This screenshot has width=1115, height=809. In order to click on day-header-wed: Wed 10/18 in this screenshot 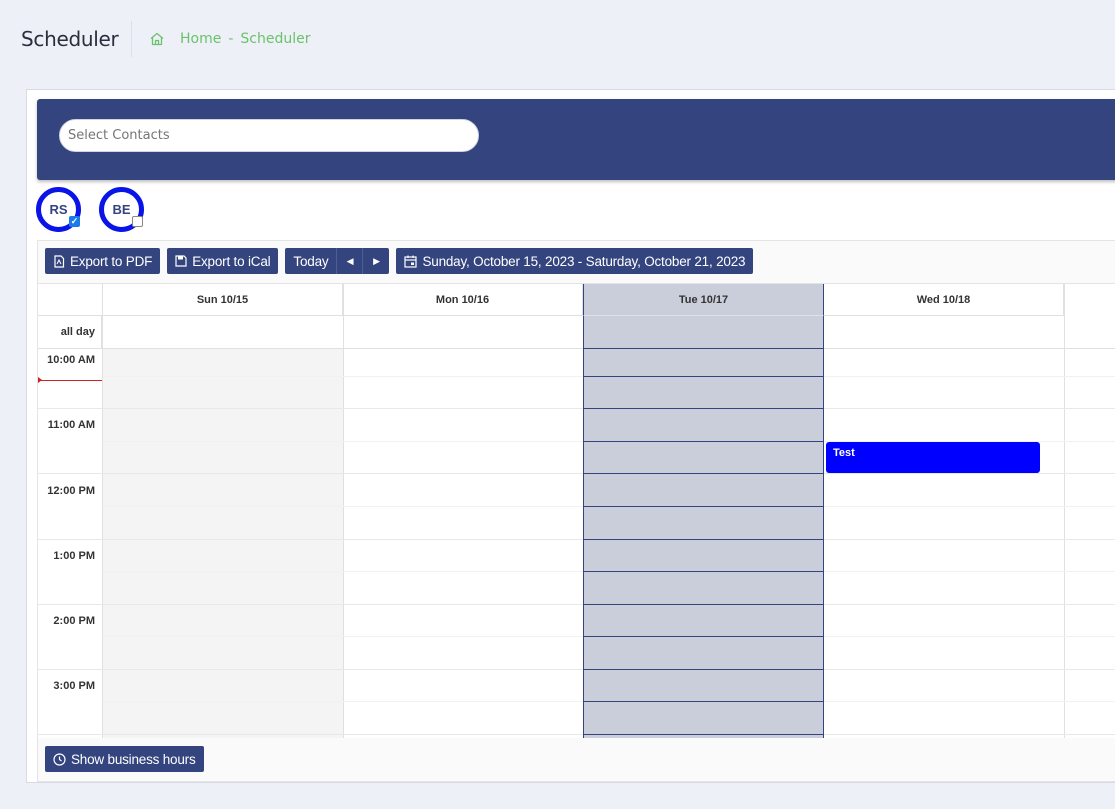, I will do `click(944, 300)`.